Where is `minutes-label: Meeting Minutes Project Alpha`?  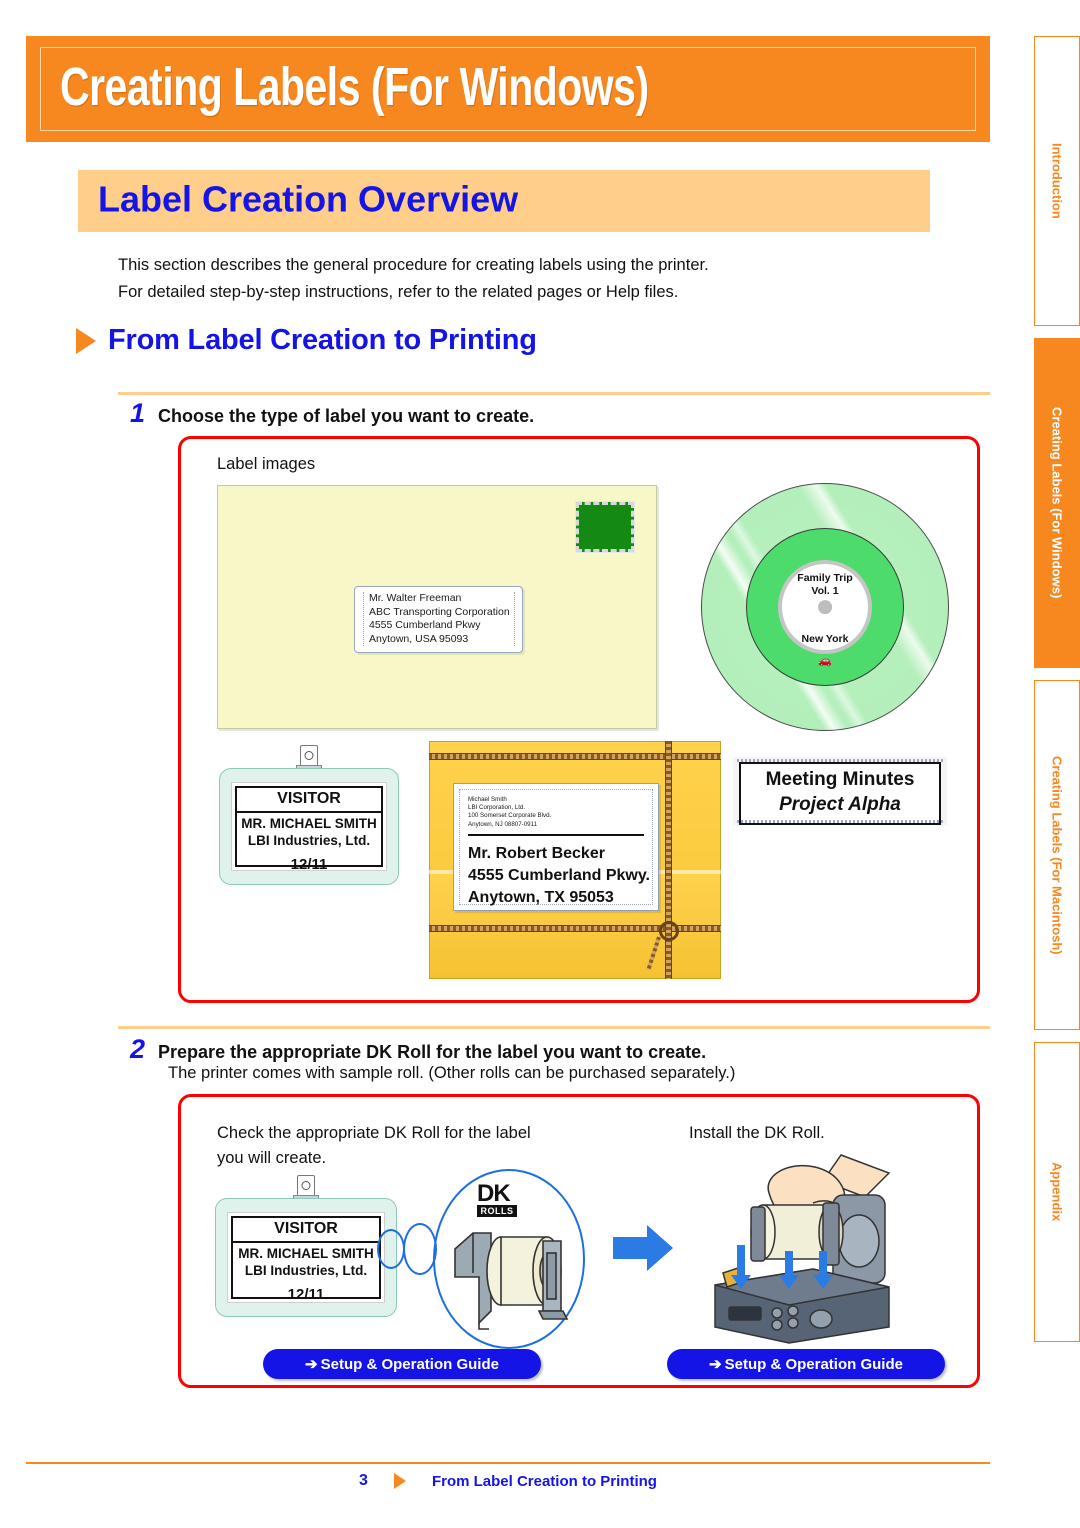
minutes-label: Meeting Minutes Project Alpha is located at coordinates (840, 793).